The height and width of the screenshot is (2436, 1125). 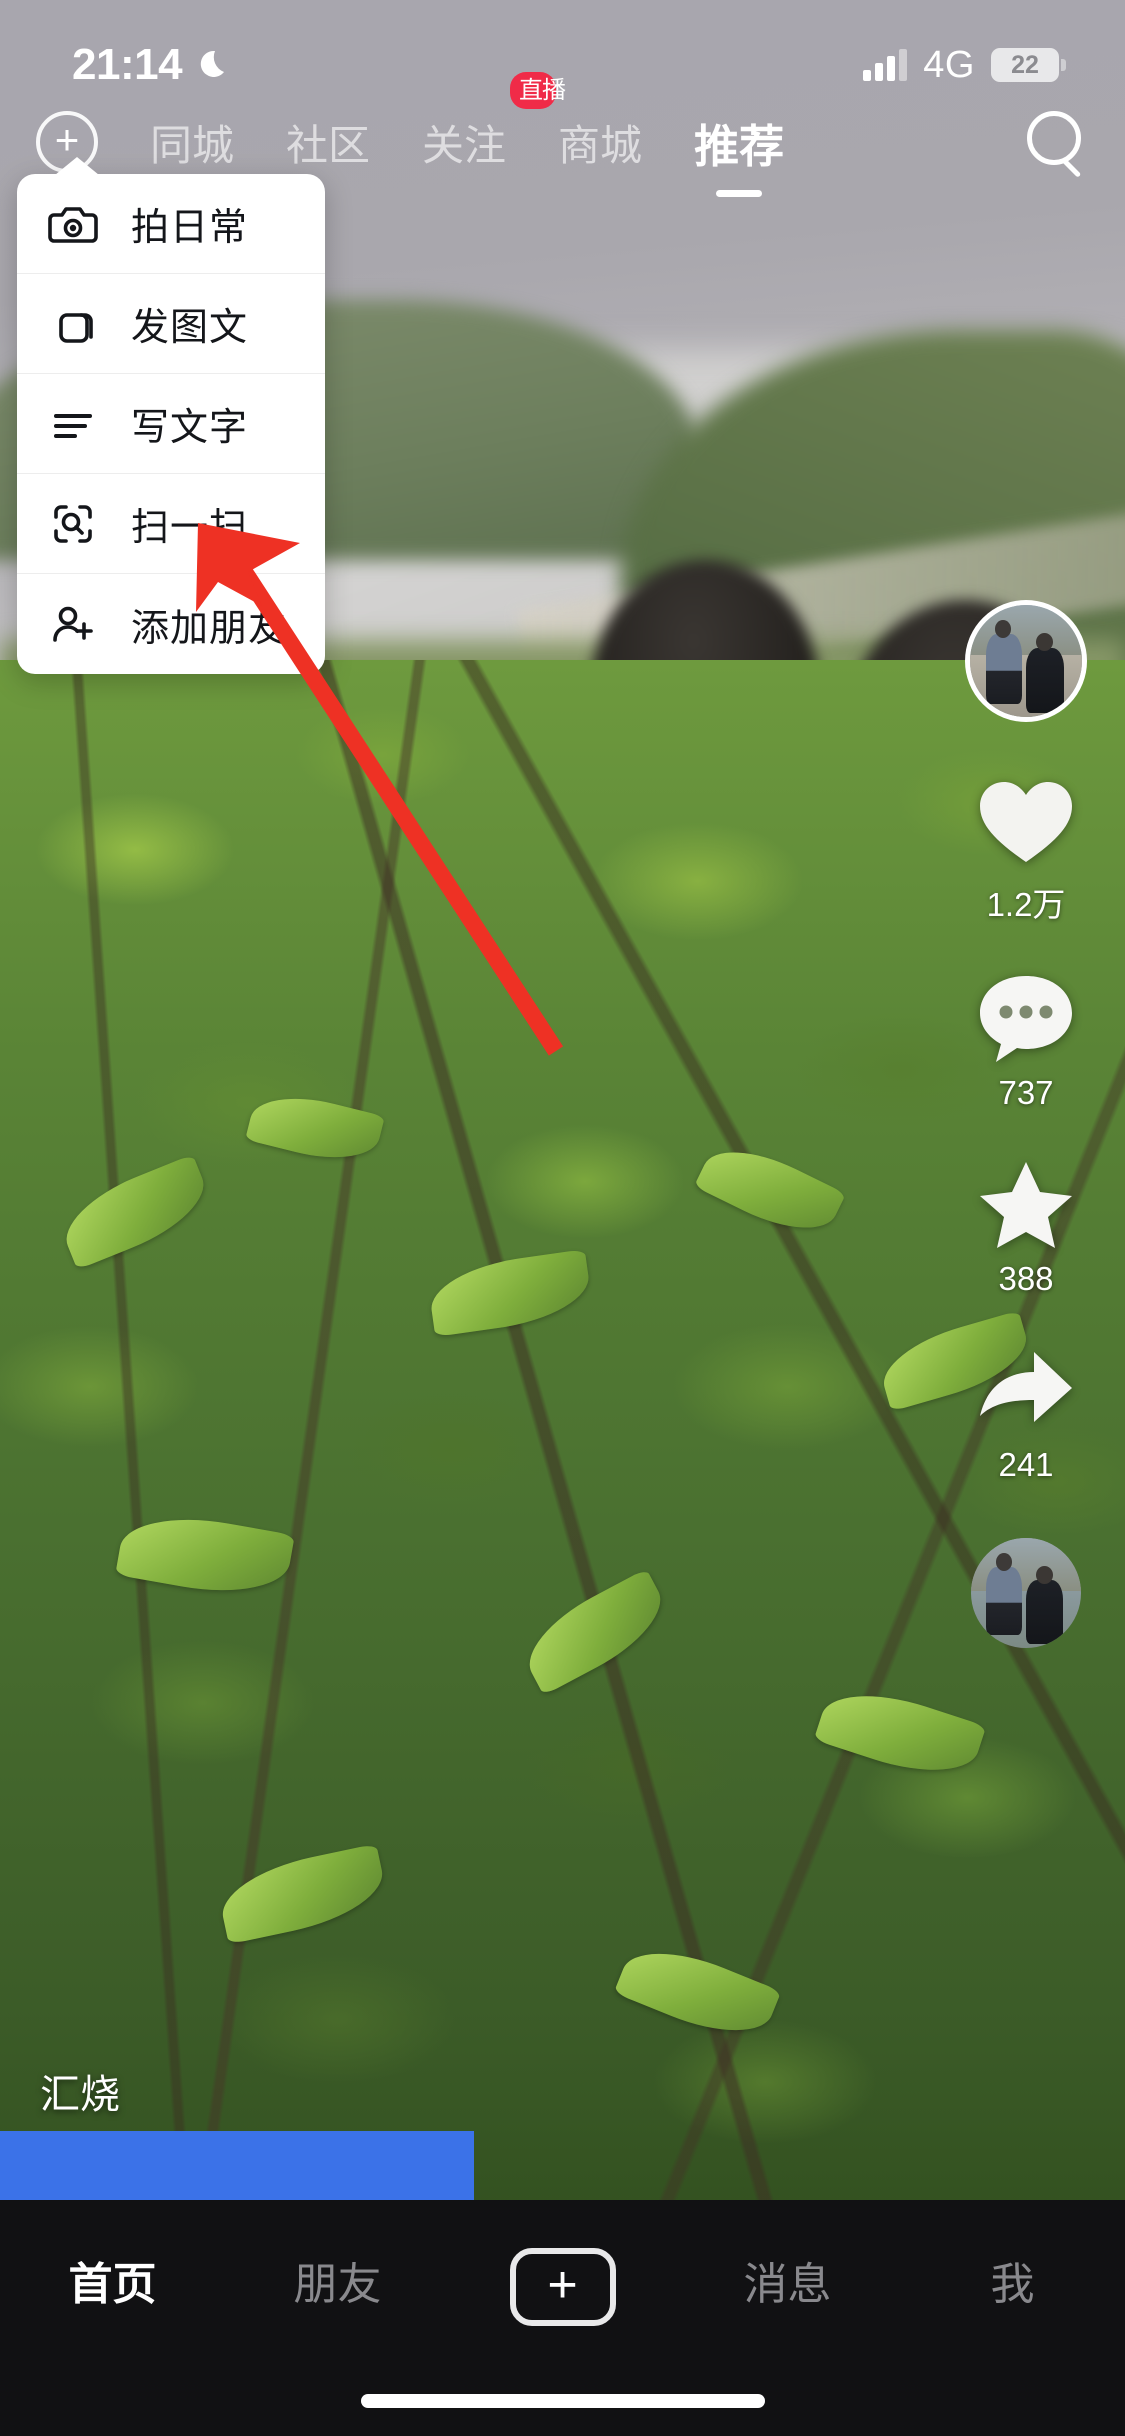 What do you see at coordinates (1025, 64) in the screenshot?
I see `battery-percent: 22` at bounding box center [1025, 64].